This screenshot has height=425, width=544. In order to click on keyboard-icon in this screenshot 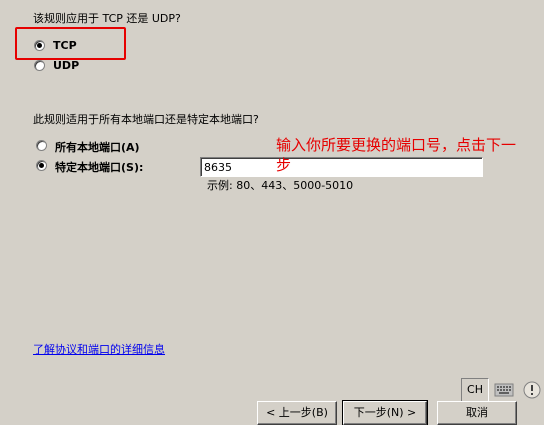, I will do `click(504, 390)`.